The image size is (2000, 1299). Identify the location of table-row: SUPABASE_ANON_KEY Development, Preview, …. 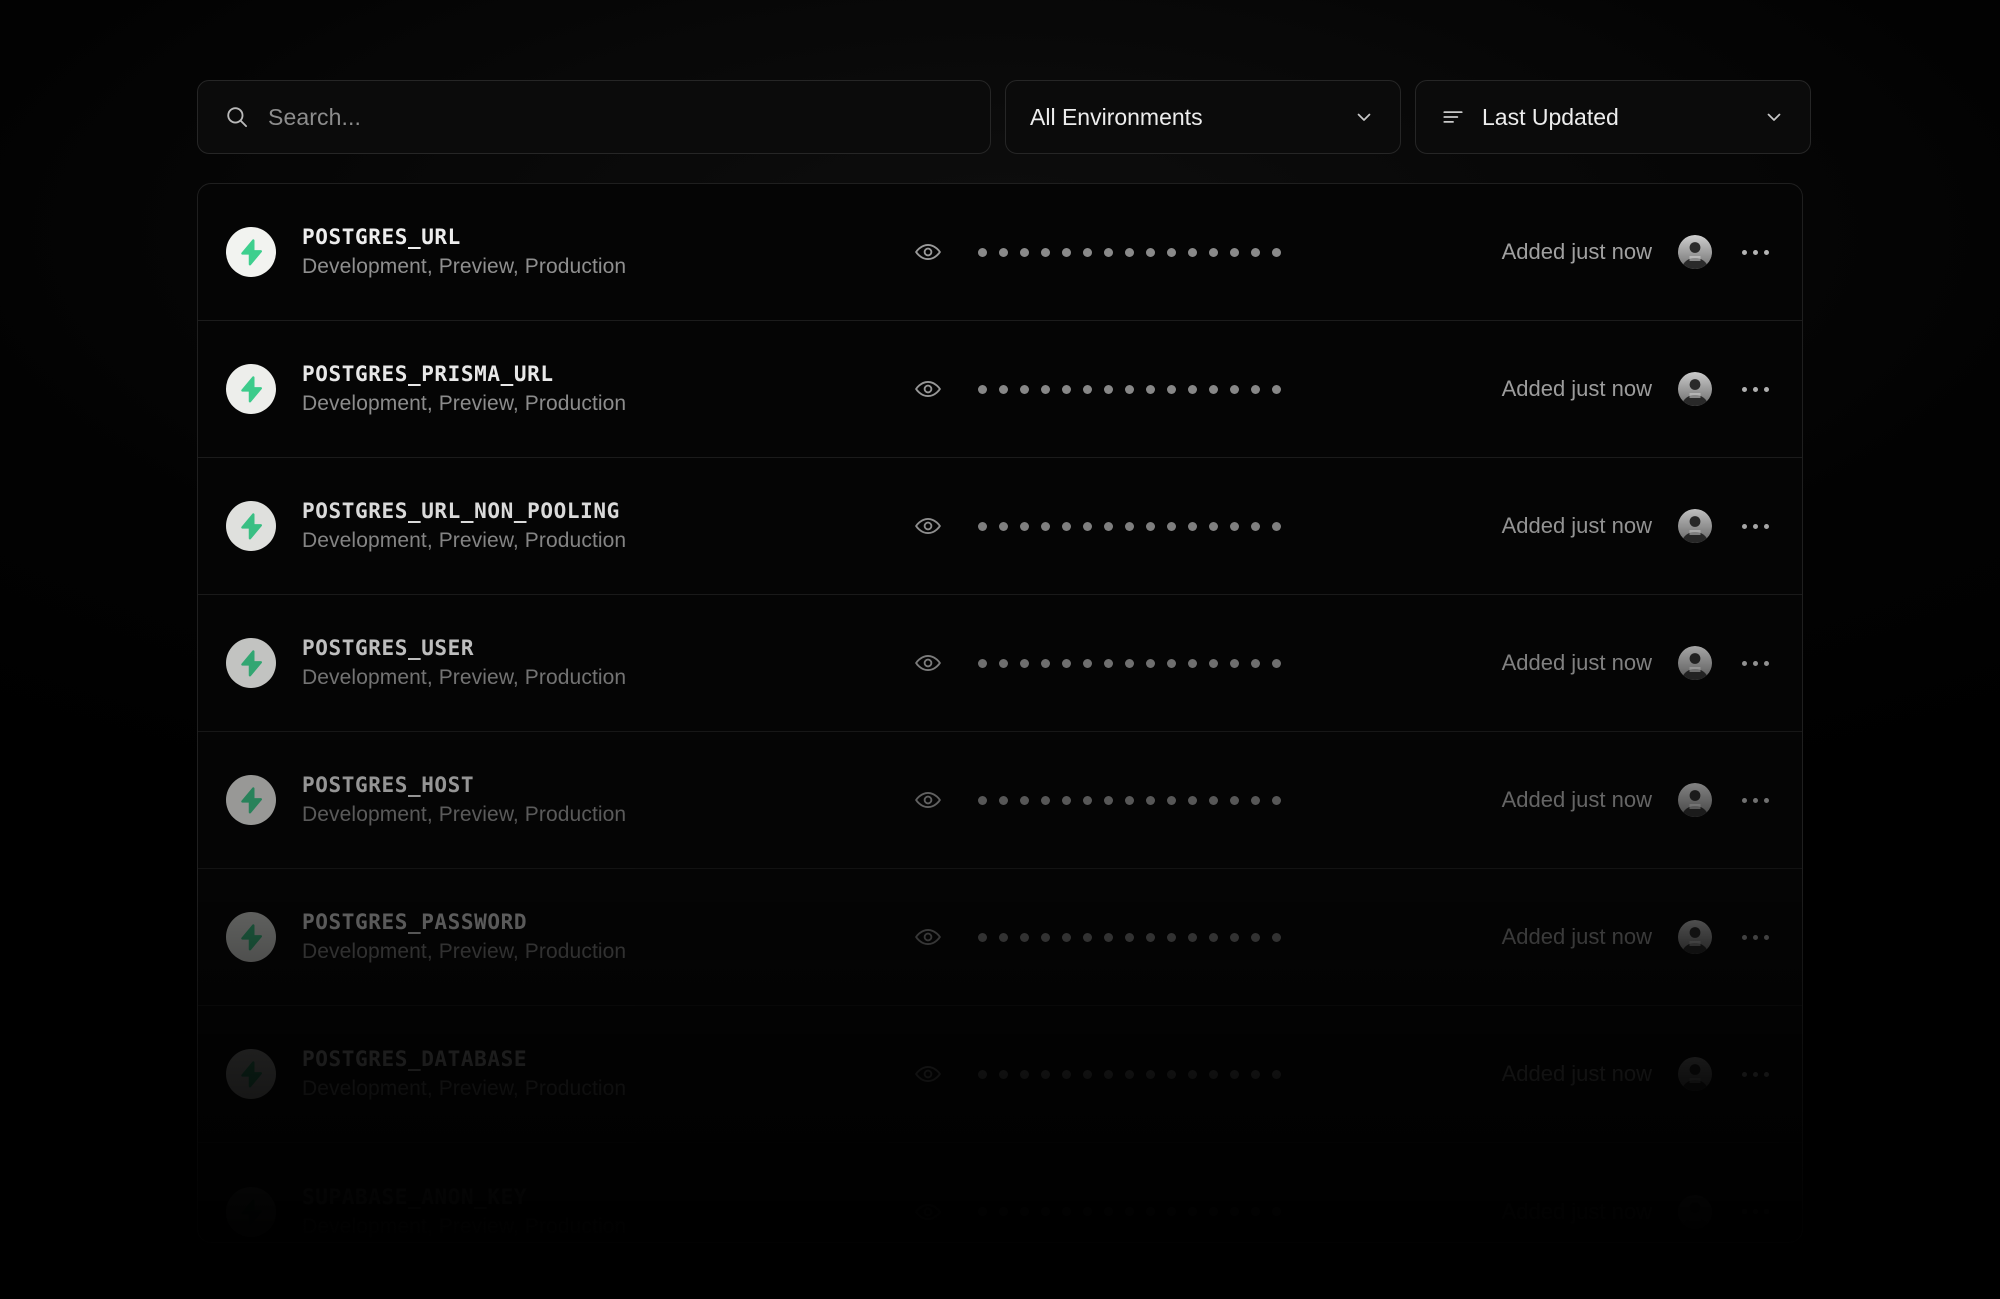
(1000, 1192).